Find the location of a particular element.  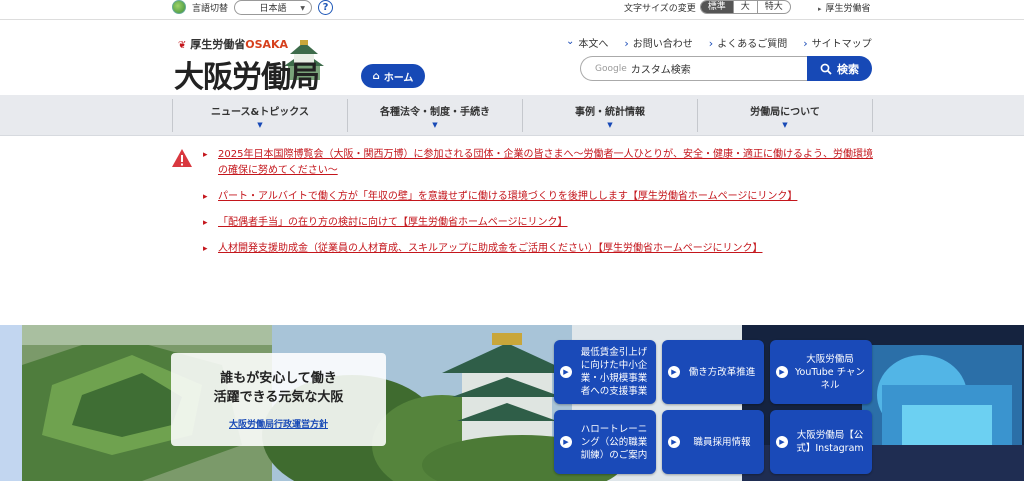

nav-news-topics: ニュース&トピックス ▼ is located at coordinates (259, 115).